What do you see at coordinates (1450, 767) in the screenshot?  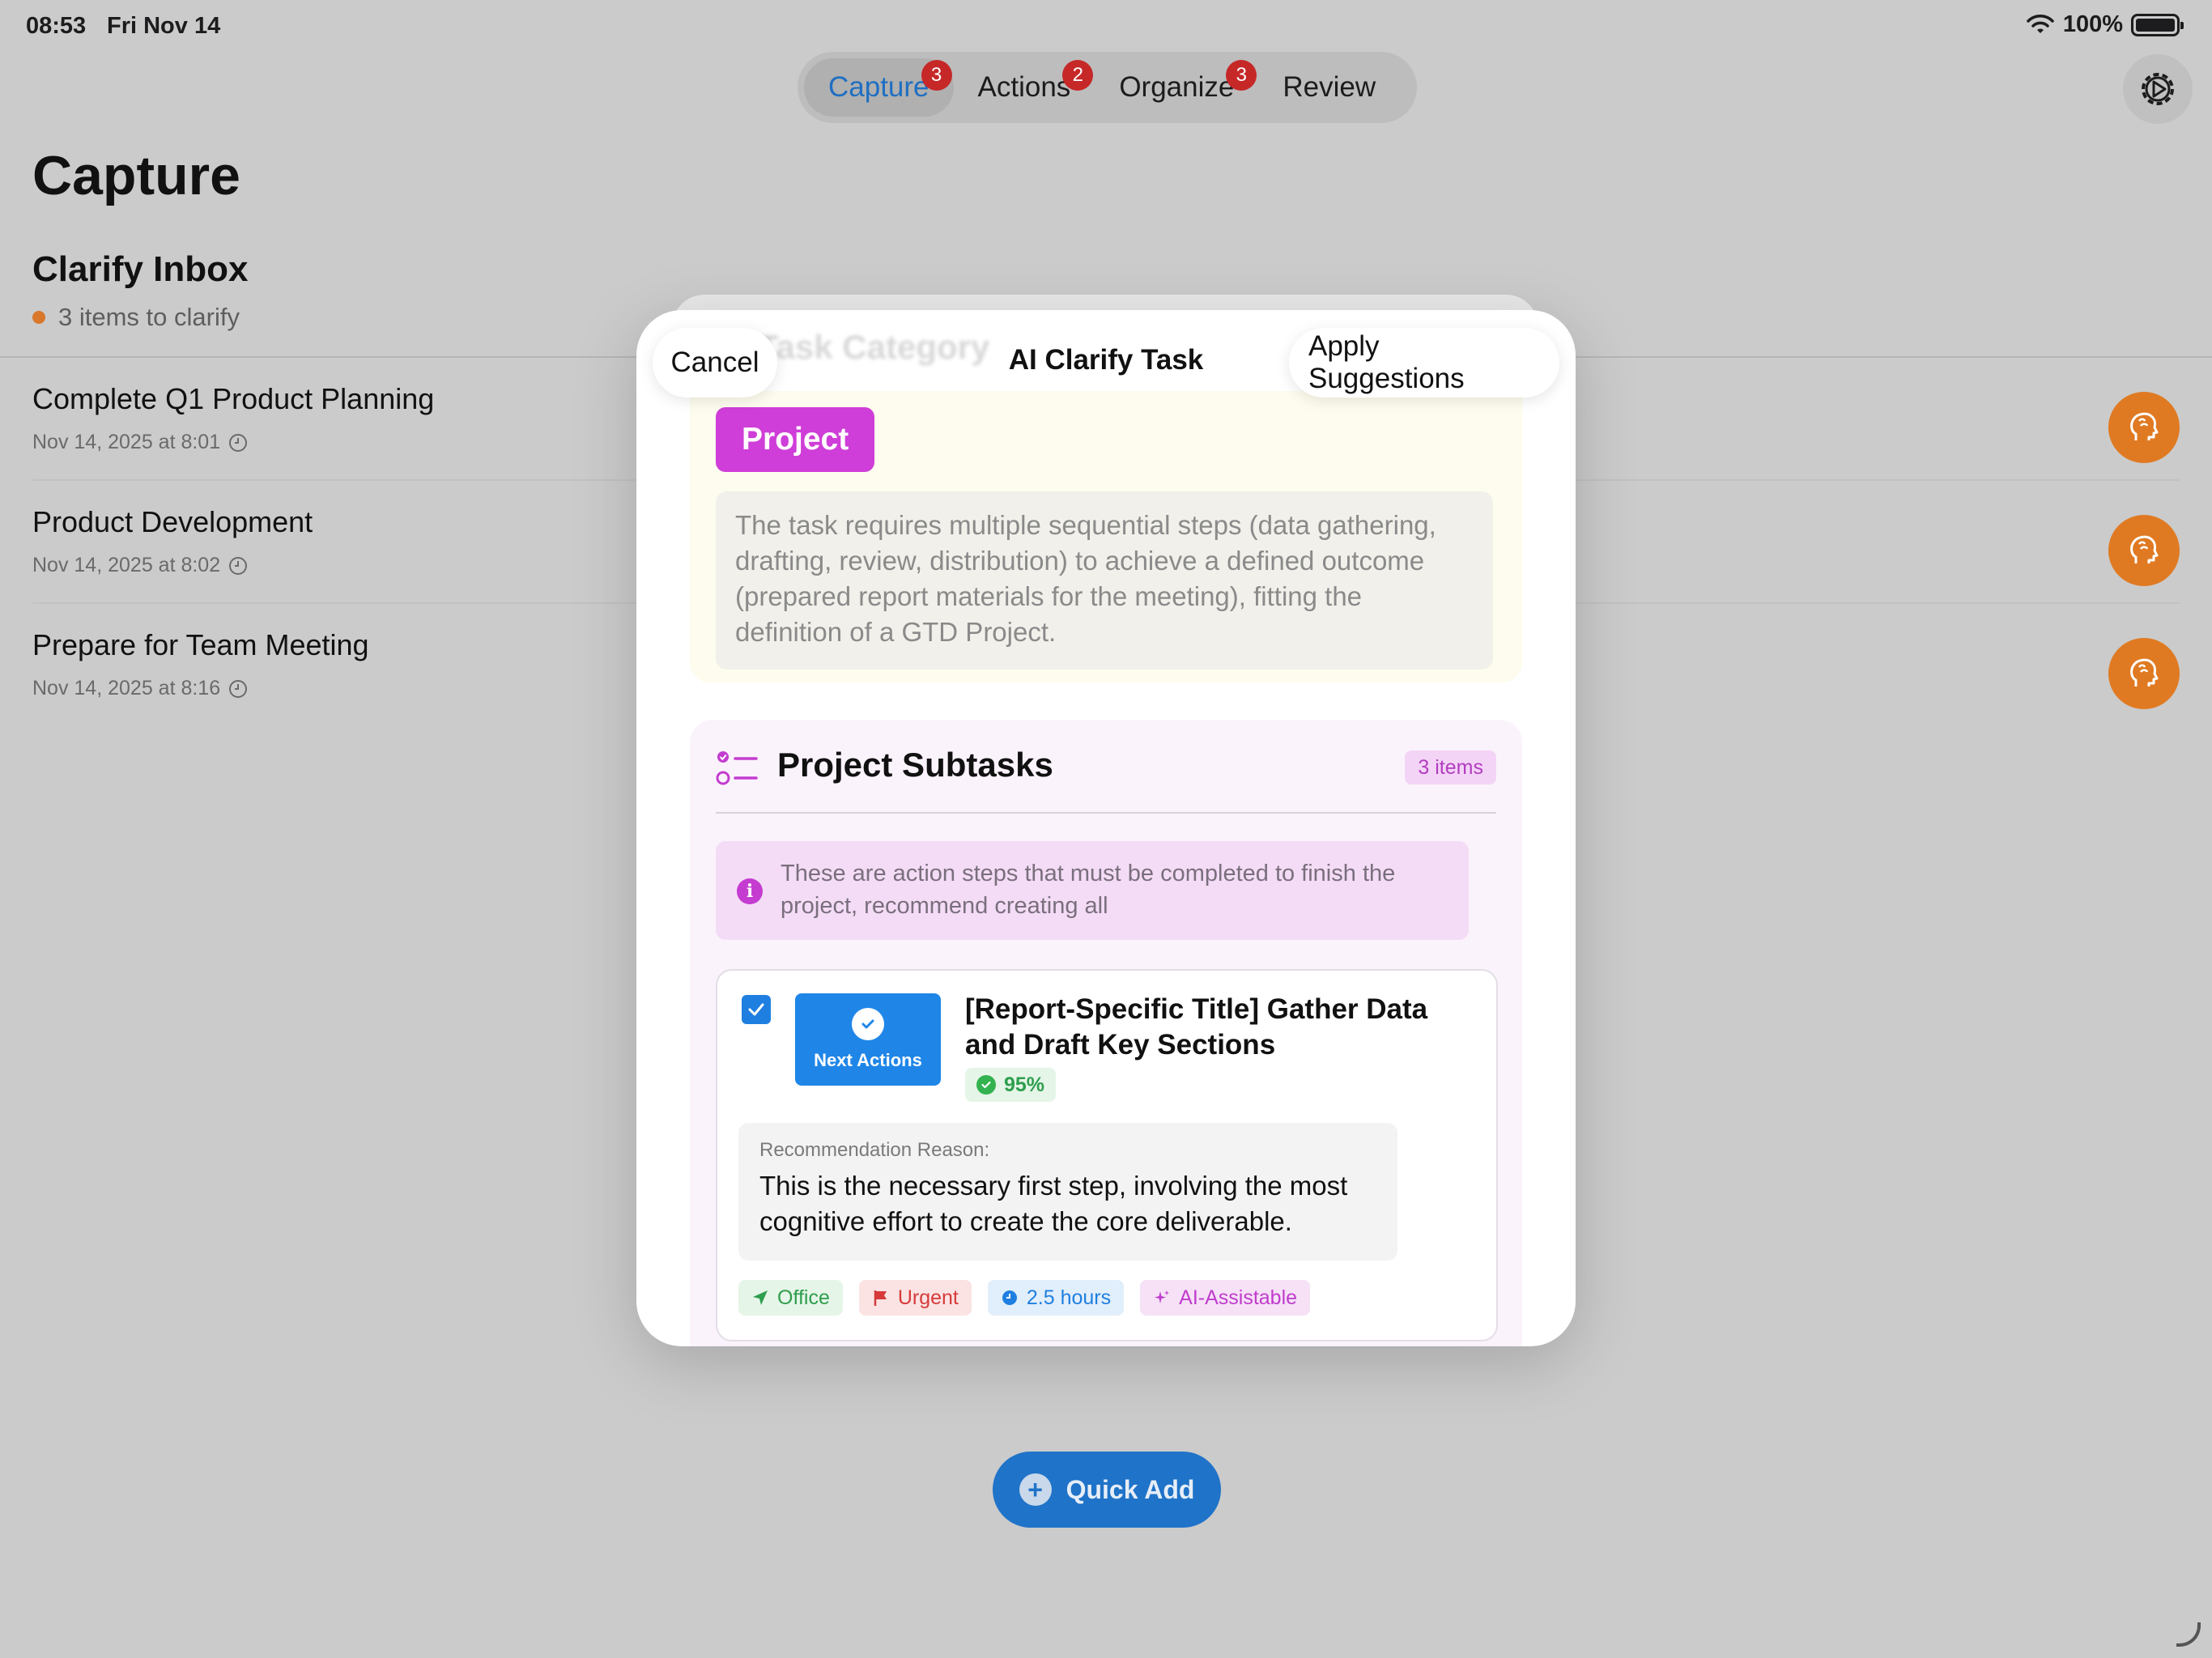 I see `subtasks-count-badge: 3 items` at bounding box center [1450, 767].